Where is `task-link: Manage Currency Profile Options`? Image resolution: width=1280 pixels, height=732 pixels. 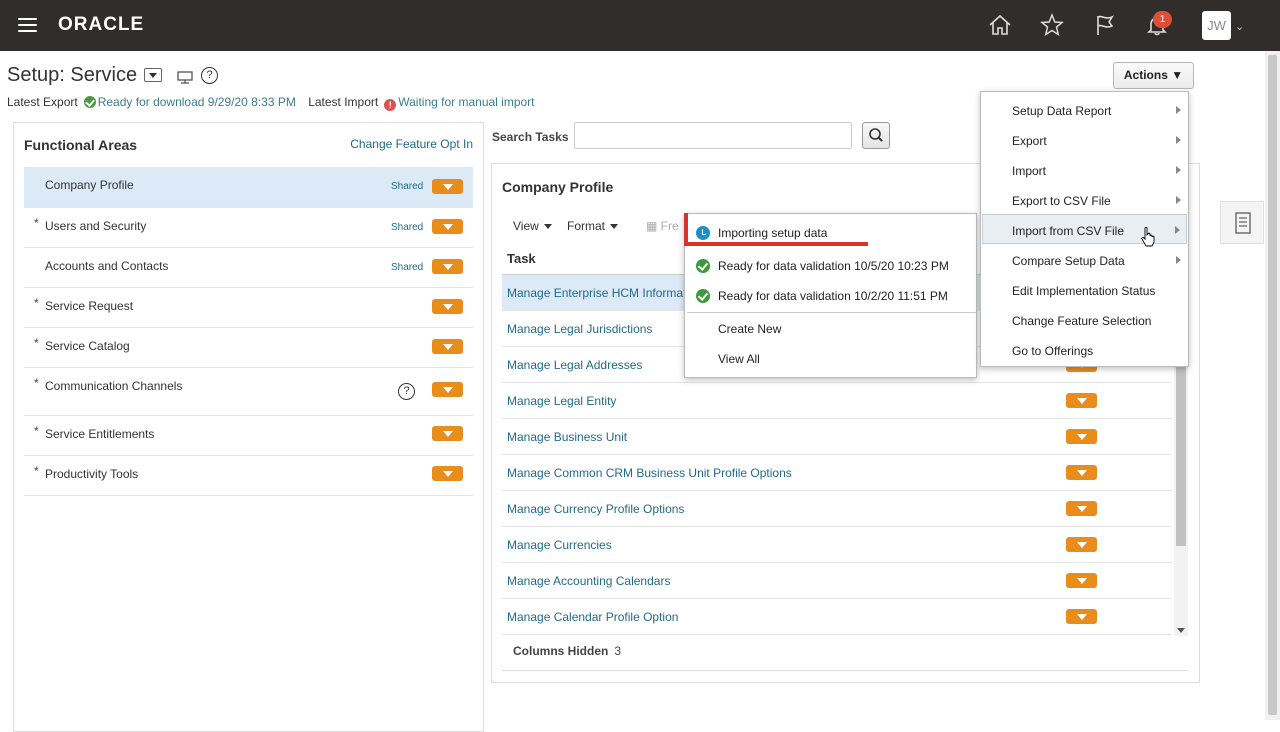
task-link: Manage Currency Profile Options is located at coordinates (595, 509).